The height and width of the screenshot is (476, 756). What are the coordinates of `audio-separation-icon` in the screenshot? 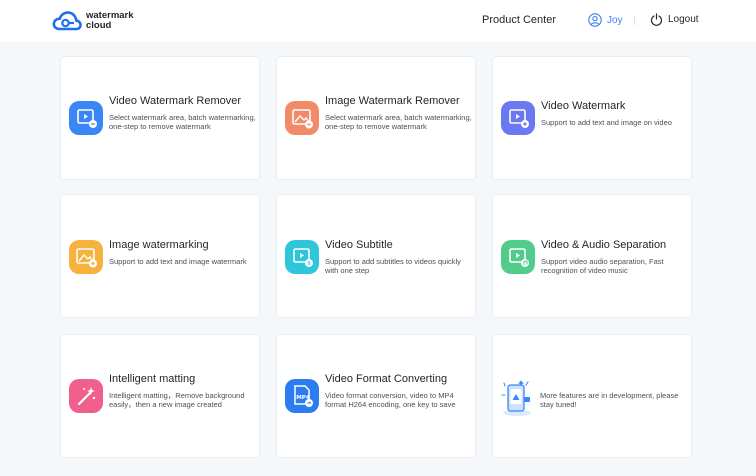 It's located at (518, 257).